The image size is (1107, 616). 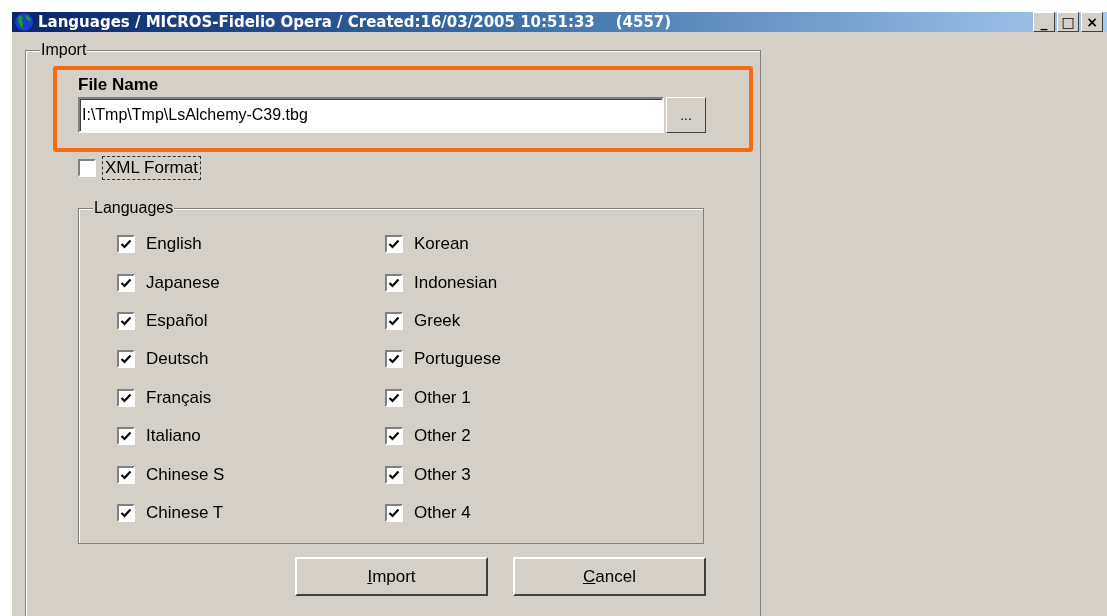 What do you see at coordinates (442, 436) in the screenshot?
I see `checkbox-label: Other 2` at bounding box center [442, 436].